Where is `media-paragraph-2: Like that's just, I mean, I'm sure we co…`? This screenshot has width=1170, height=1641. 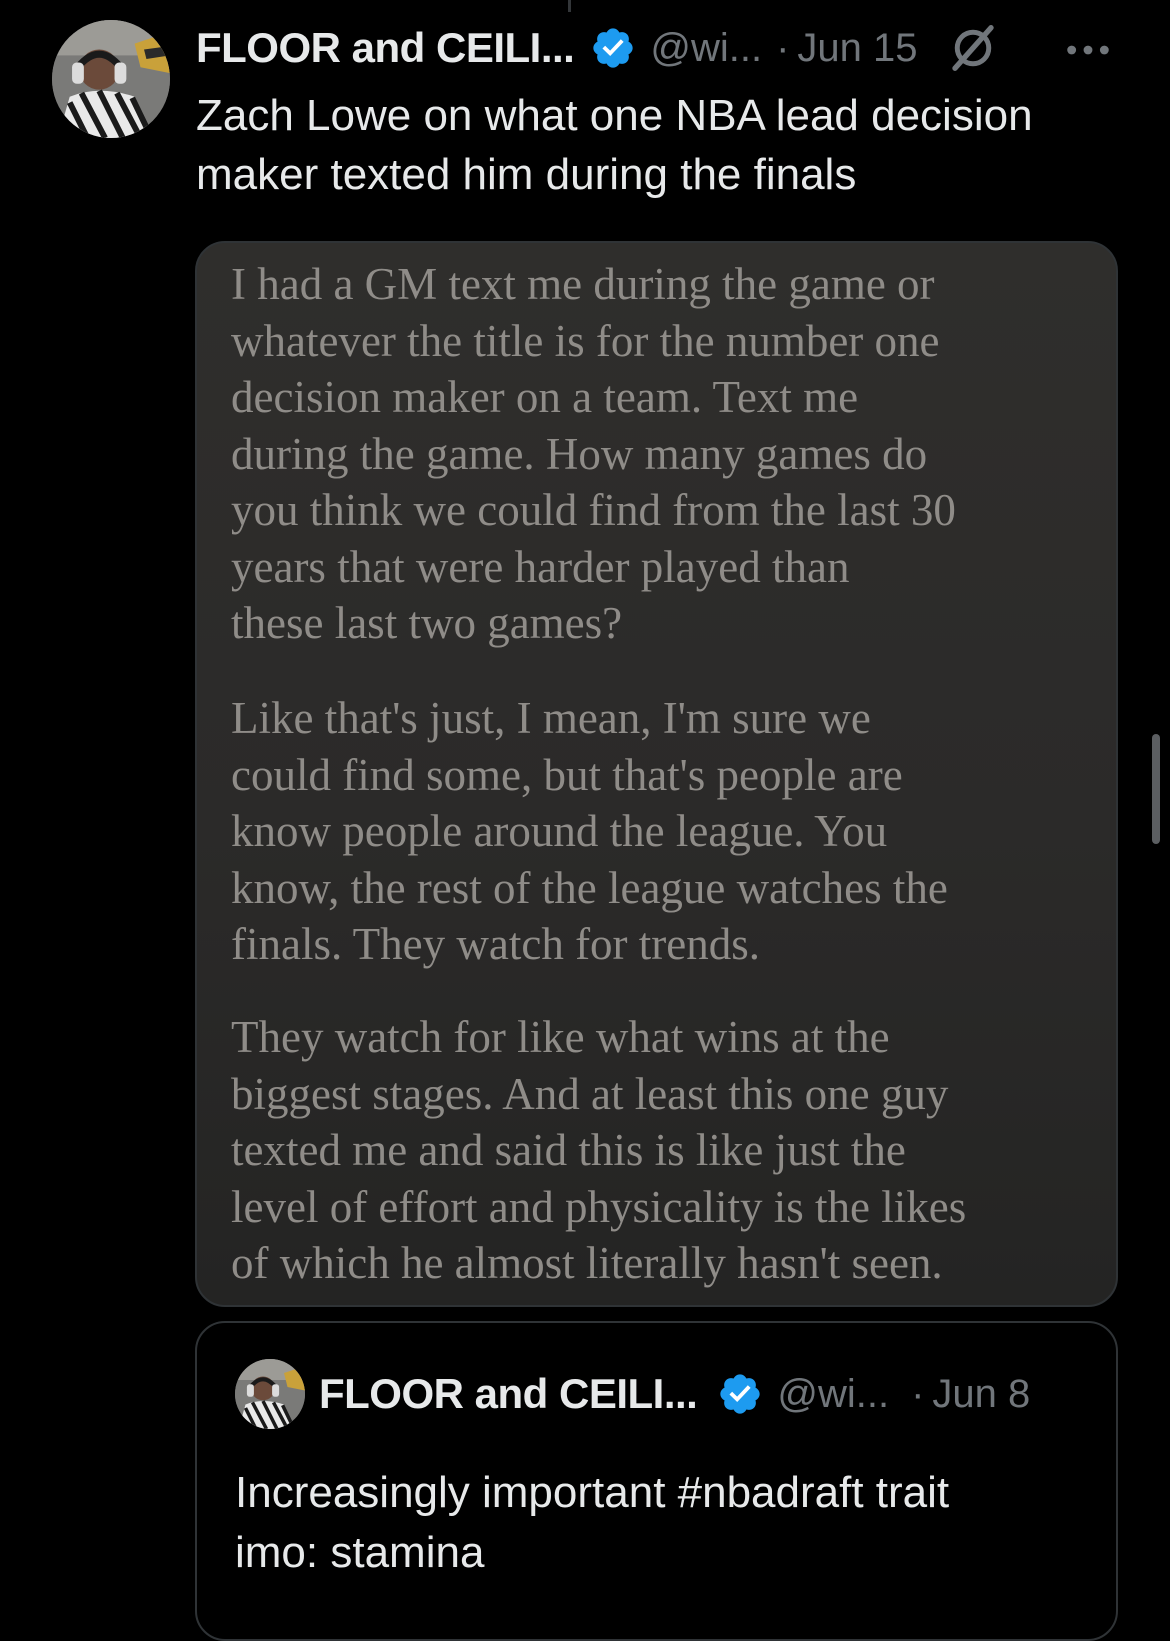
media-paragraph-2: Like that's just, I mean, I'm sure we co… is located at coordinates (651, 831).